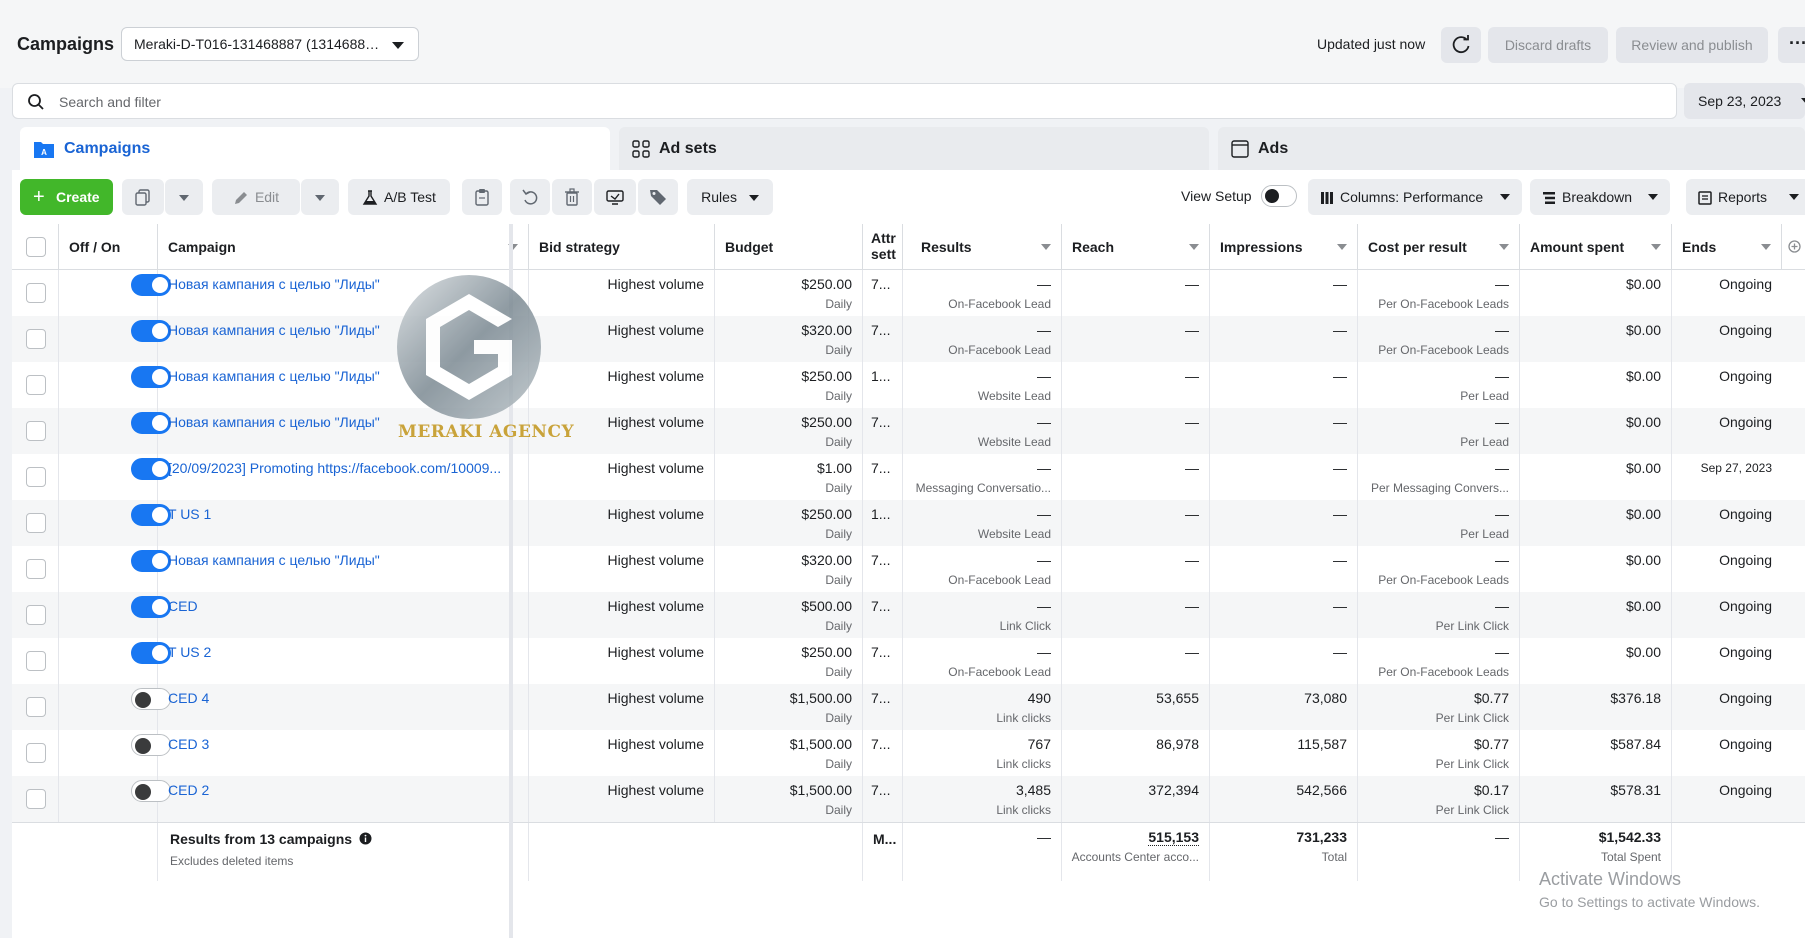  What do you see at coordinates (270, 44) in the screenshot?
I see `account-selector: Meraki-D-T016-131468887 (131468887)` at bounding box center [270, 44].